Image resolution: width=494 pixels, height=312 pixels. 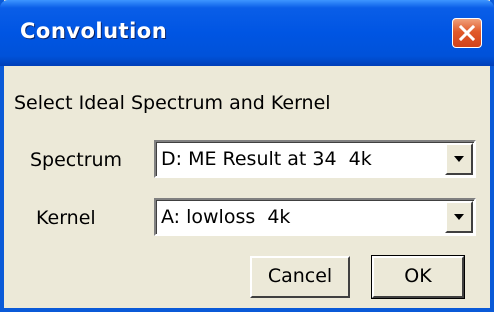 I want to click on kernel-select-value: A: lowloss 4k, so click(x=226, y=217).